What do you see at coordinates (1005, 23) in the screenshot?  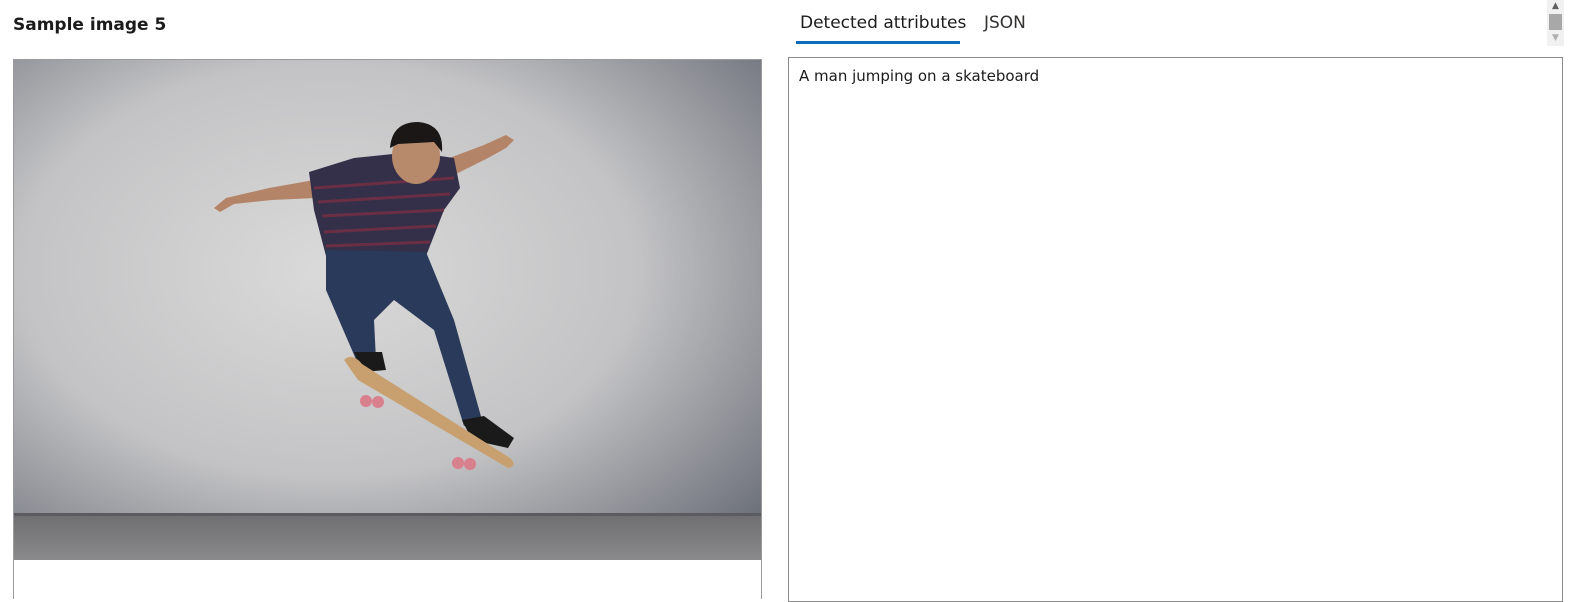 I see `tab-json-label: JSON` at bounding box center [1005, 23].